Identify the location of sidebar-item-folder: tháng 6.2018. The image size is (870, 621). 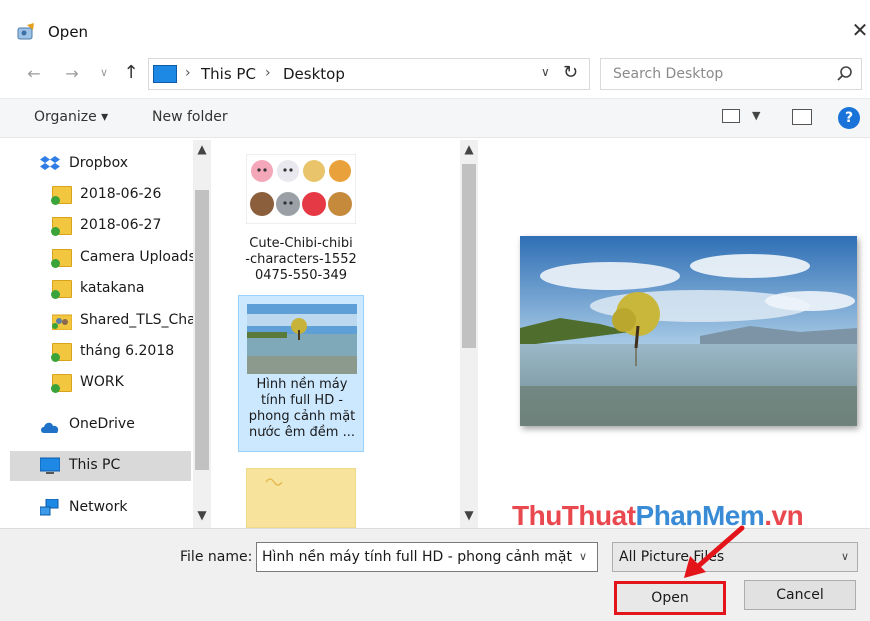
(95, 352).